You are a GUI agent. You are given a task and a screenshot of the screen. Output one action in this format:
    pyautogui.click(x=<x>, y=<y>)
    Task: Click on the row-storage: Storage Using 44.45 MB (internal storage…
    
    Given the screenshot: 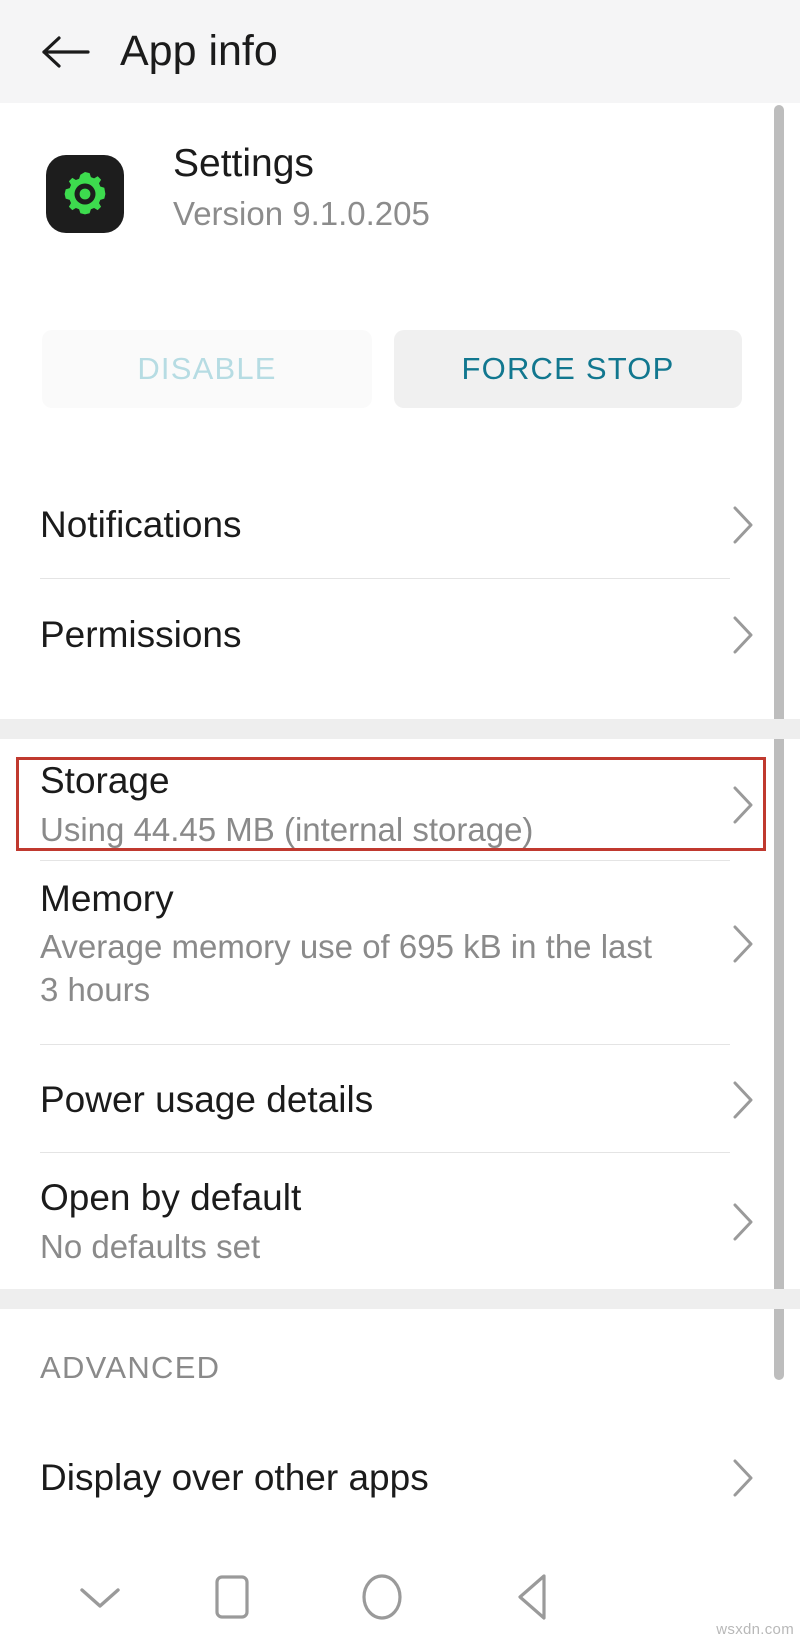 What is the action you would take?
    pyautogui.click(x=400, y=805)
    